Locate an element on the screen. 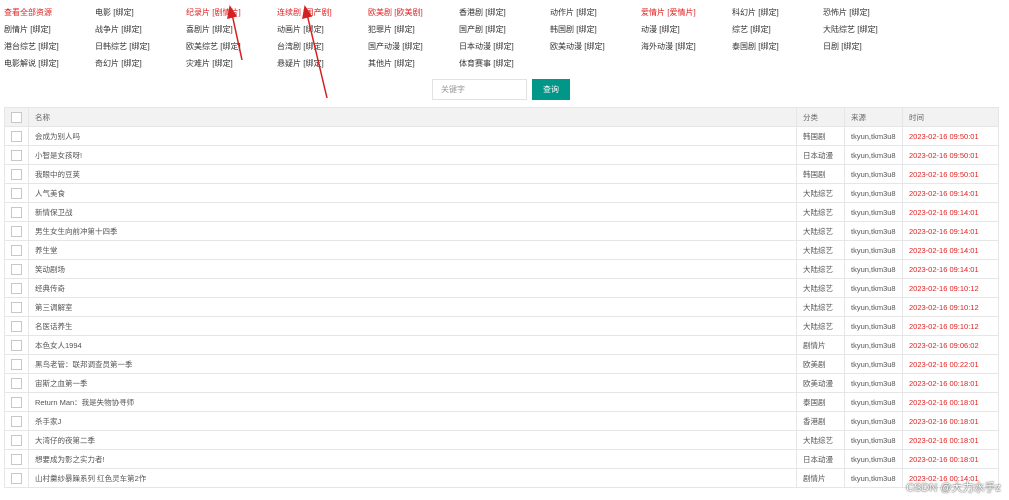  cell-time: 2023-02-16 00:22:01 is located at coordinates (950, 364).